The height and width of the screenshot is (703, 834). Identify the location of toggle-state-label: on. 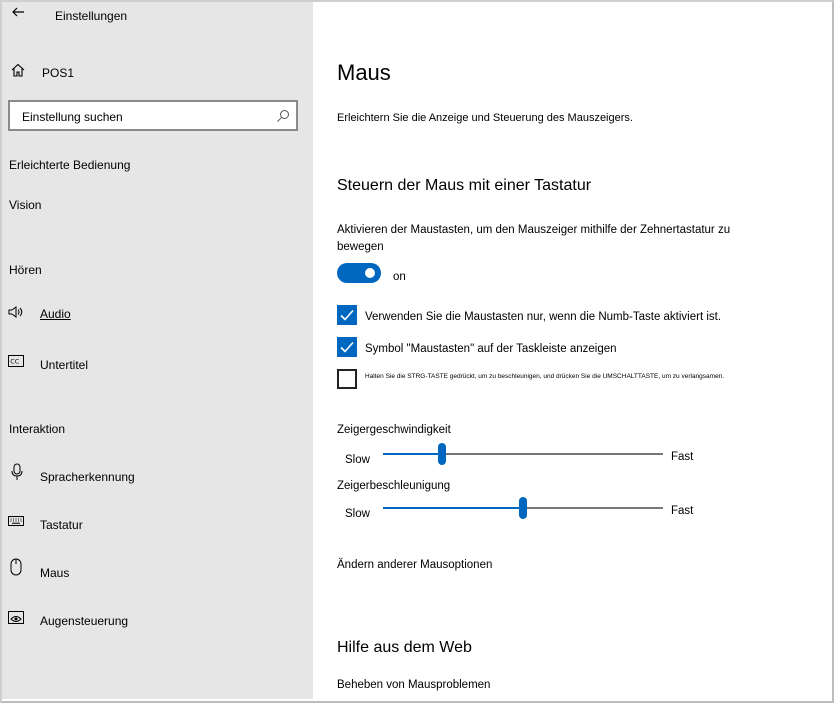
(399, 277).